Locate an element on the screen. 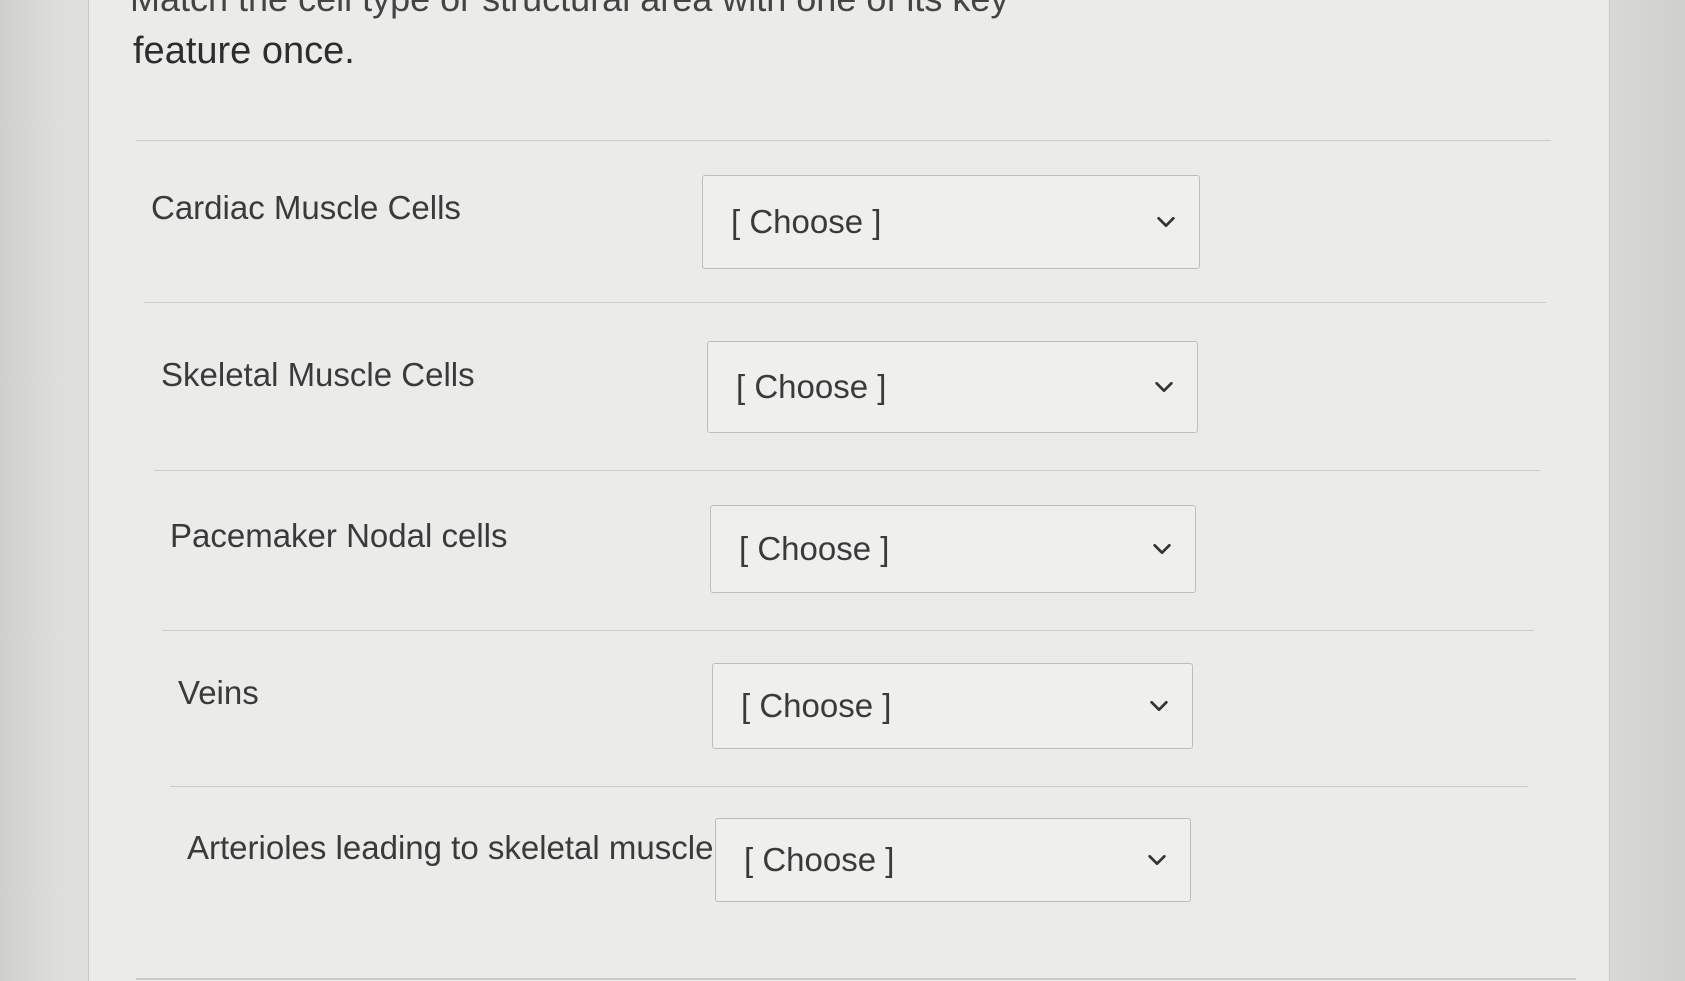 Image resolution: width=1685 pixels, height=981 pixels. row-label-cardiac-muscle-cells: Cardiac Muscle Cells is located at coordinates (306, 207).